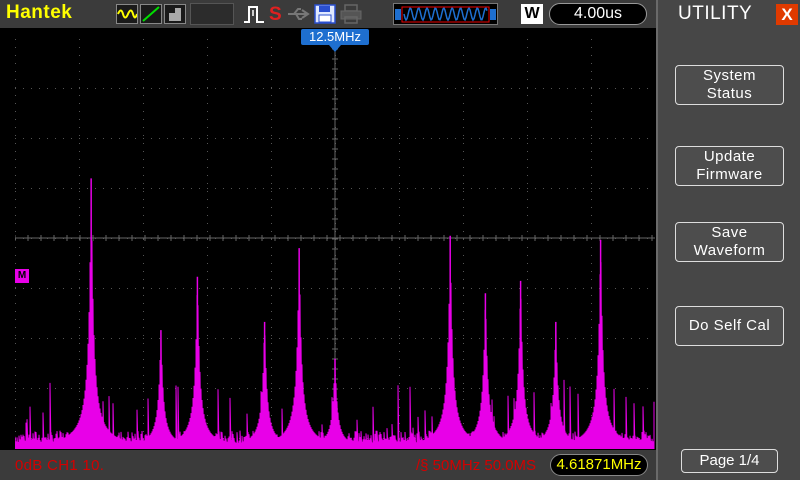  I want to click on printer-icon, so click(351, 16).